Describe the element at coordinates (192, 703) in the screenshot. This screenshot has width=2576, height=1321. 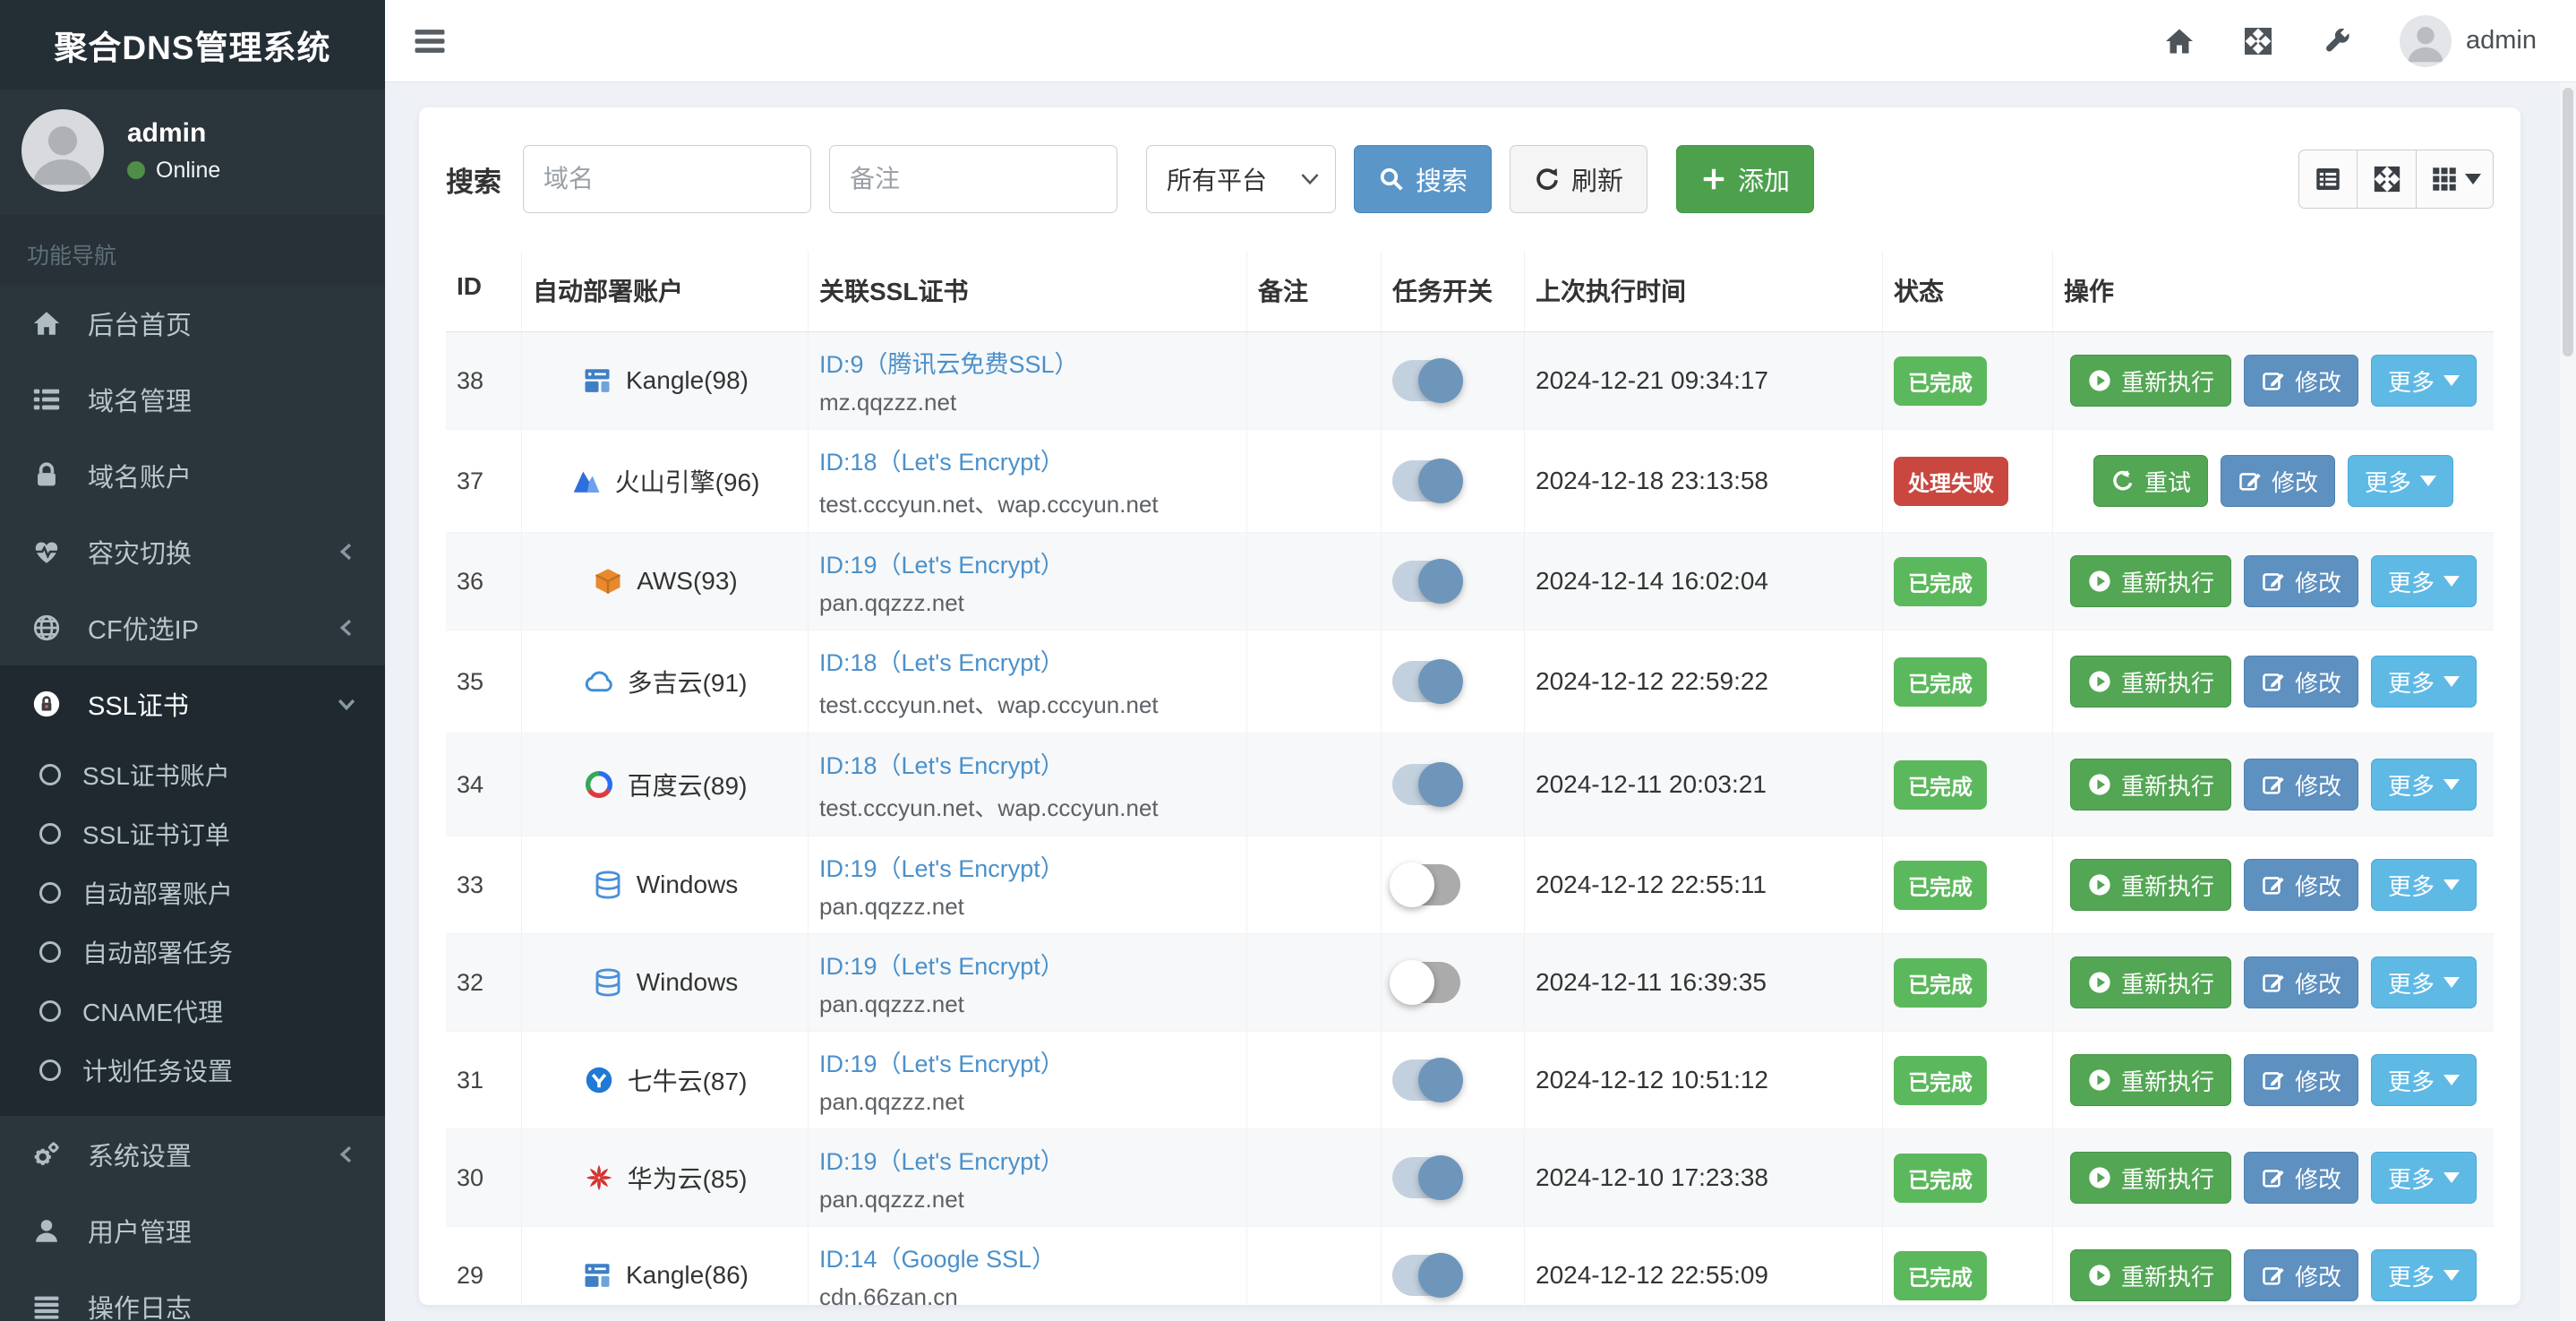
I see `sidebar-item-5: SSL证书` at that location.